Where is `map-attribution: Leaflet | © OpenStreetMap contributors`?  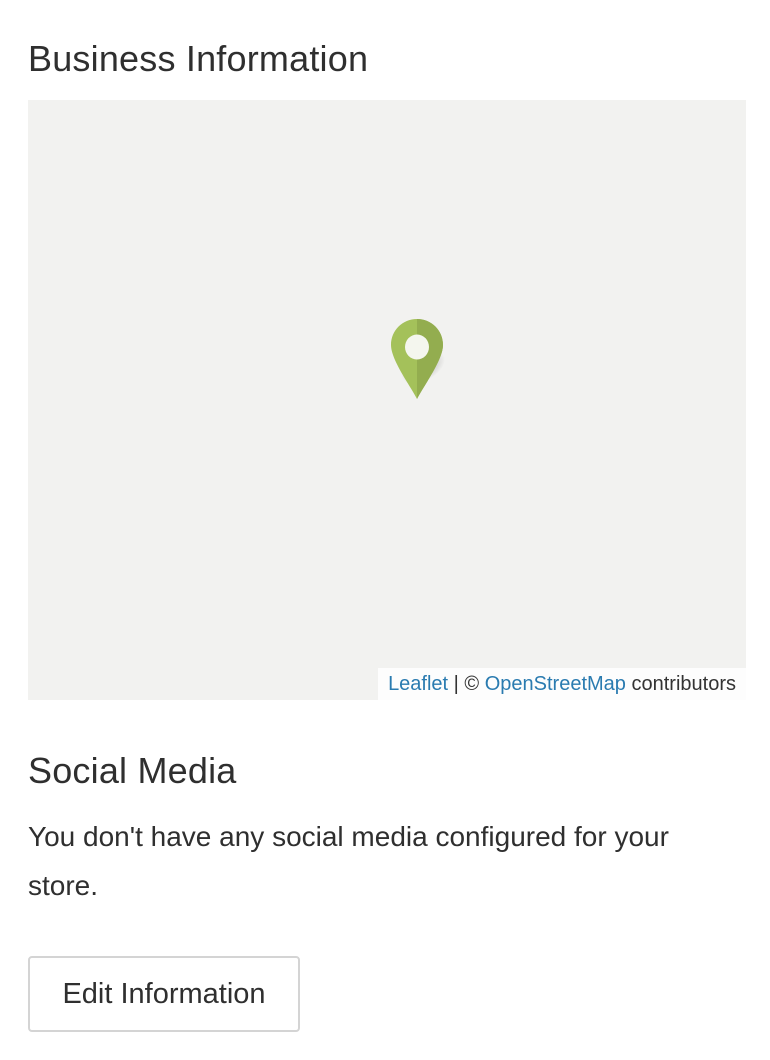
map-attribution: Leaflet | © OpenStreetMap contributors is located at coordinates (562, 684).